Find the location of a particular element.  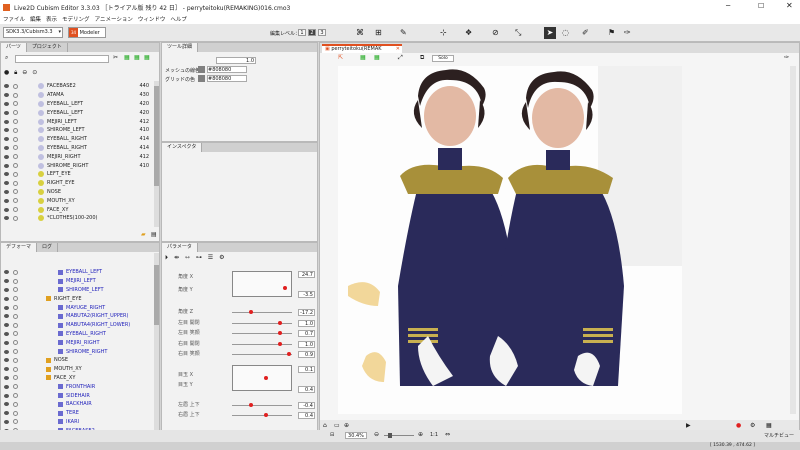

deformer-row: SHIROME_LEFT is located at coordinates (78, 290).